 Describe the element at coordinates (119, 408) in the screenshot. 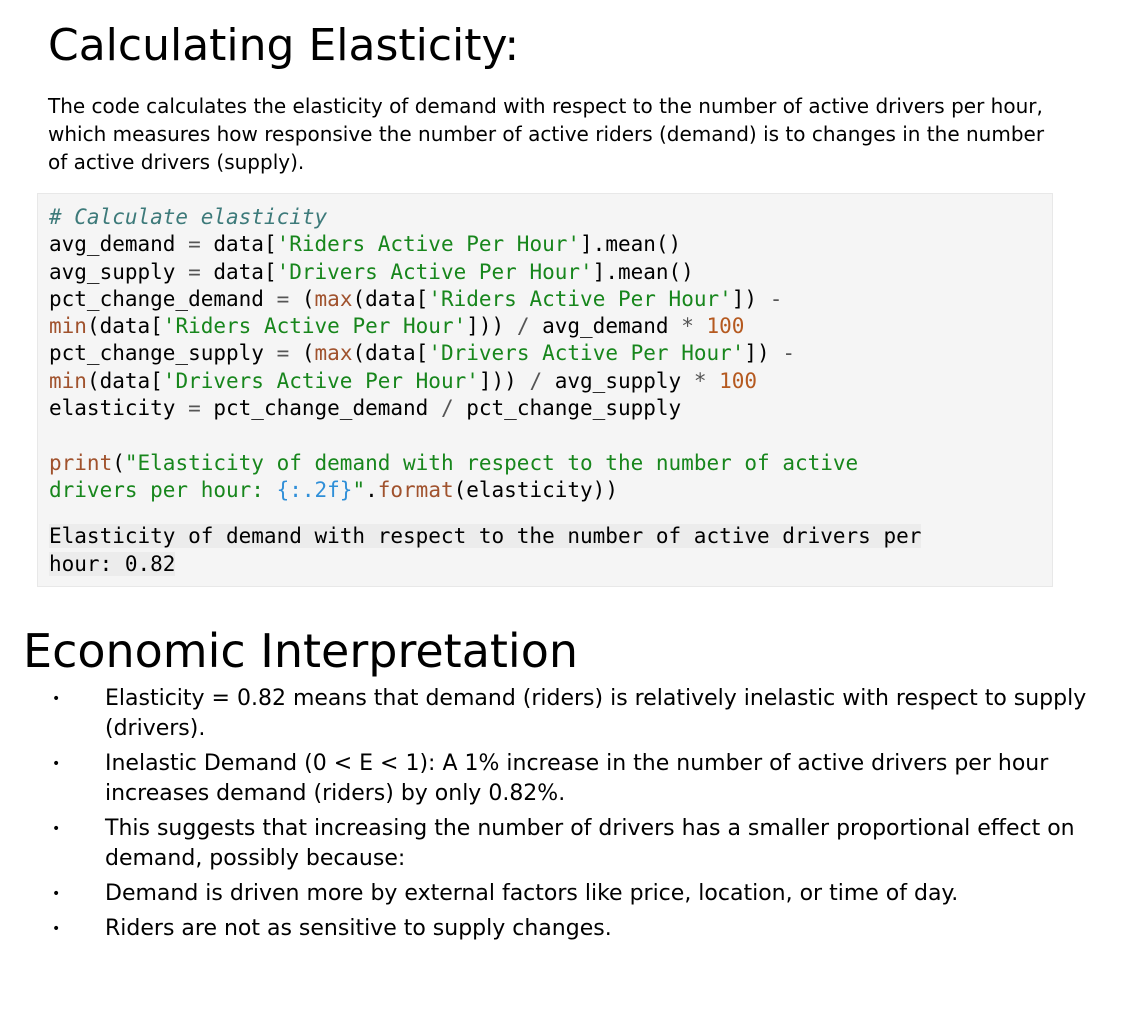

I see `code-token: elasticity` at that location.